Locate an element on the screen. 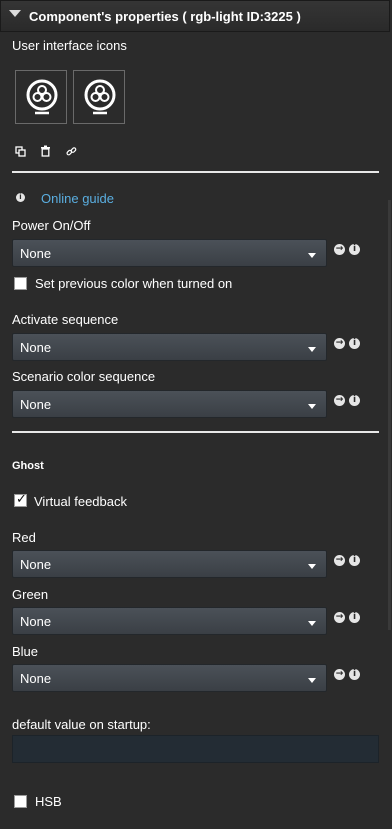  default-value-input is located at coordinates (195, 749).